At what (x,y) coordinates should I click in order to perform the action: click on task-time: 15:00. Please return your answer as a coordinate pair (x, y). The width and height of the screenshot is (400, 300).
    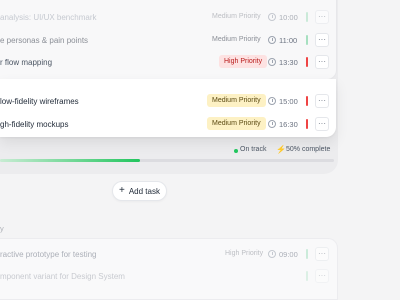
    Looking at the image, I should click on (288, 101).